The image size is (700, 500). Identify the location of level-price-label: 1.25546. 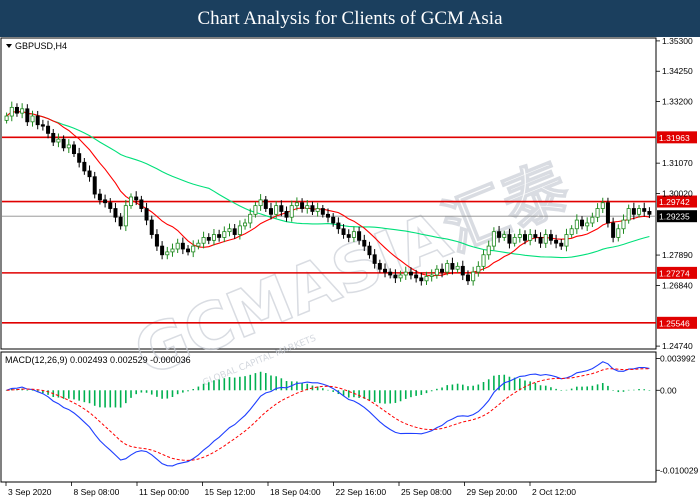
(674, 323).